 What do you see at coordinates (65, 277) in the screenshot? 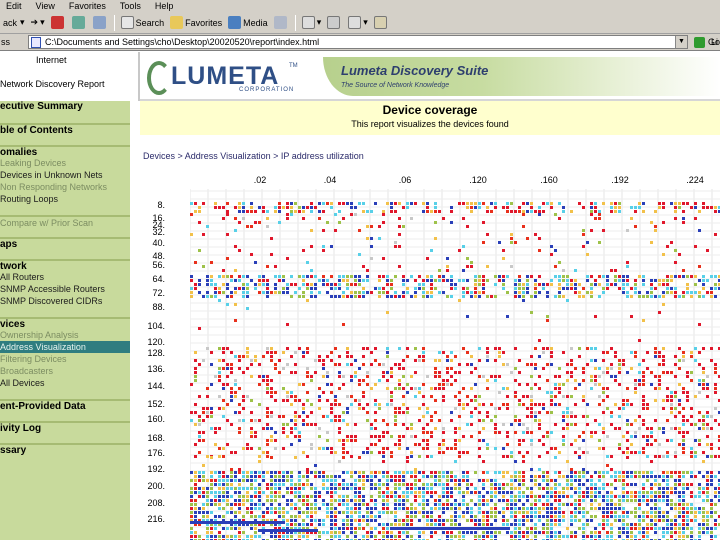
I see `nav-link-10: All Routers` at bounding box center [65, 277].